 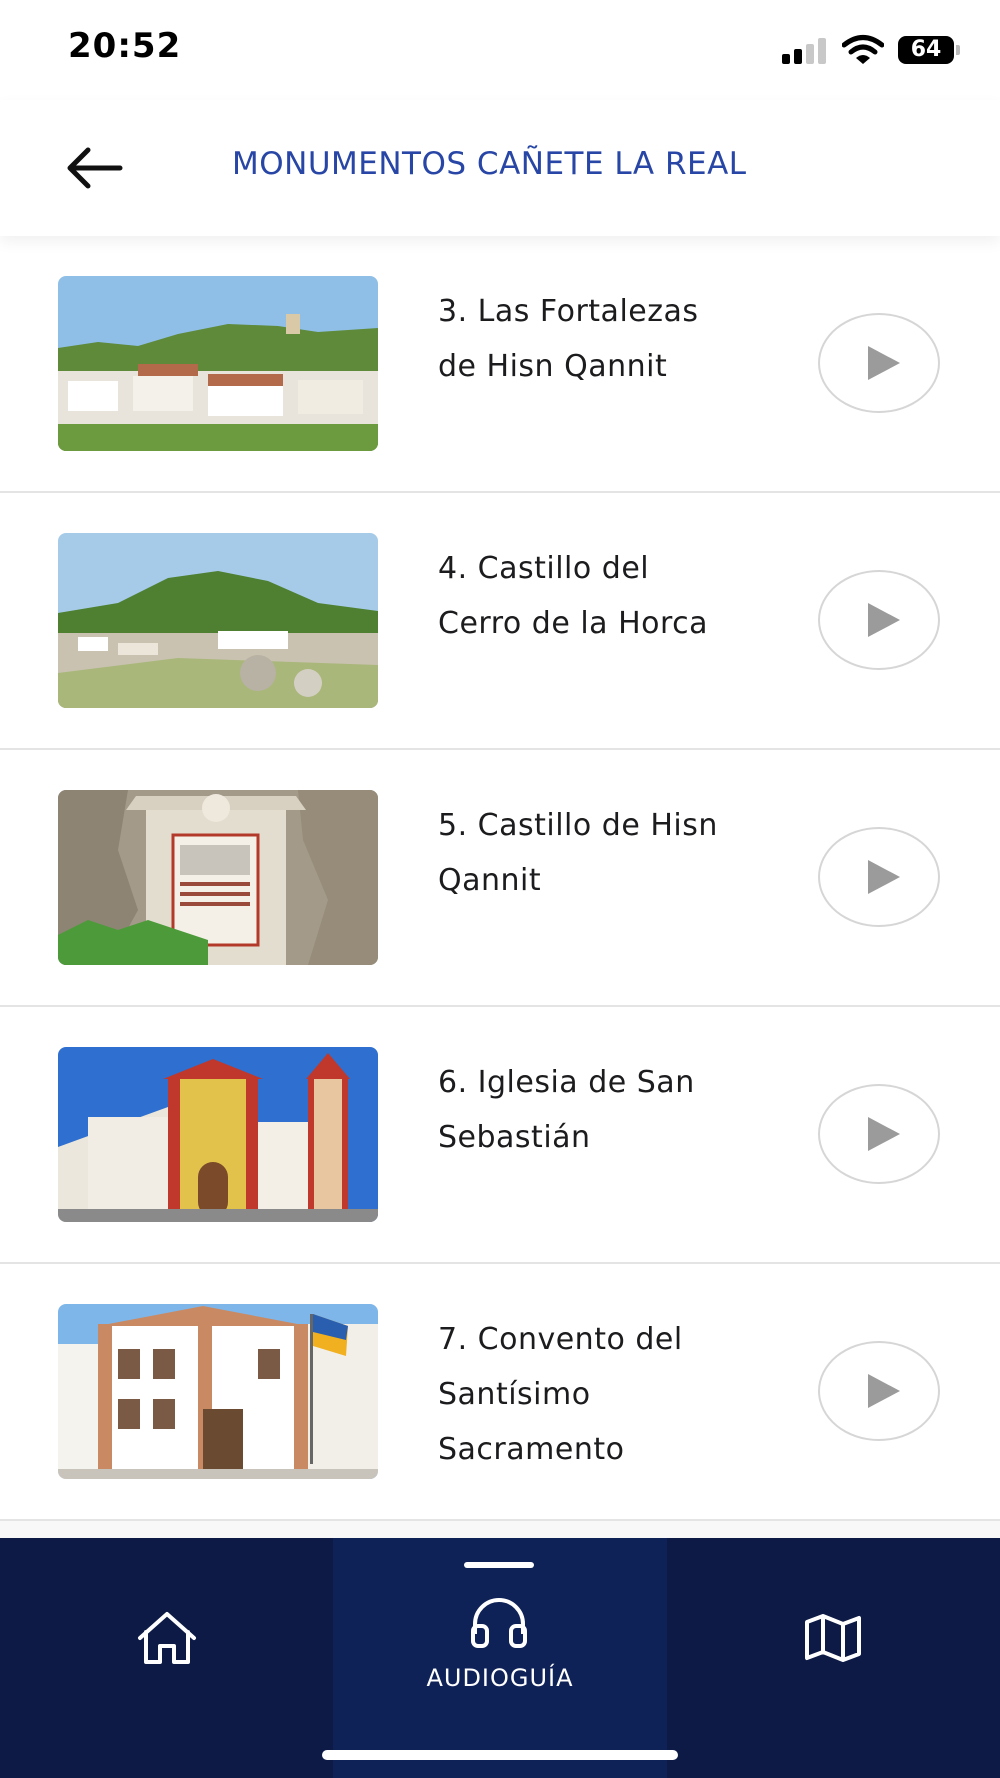 What do you see at coordinates (608, 1394) in the screenshot?
I see `monument-title: 7. Convento del Santísimo Sacramento` at bounding box center [608, 1394].